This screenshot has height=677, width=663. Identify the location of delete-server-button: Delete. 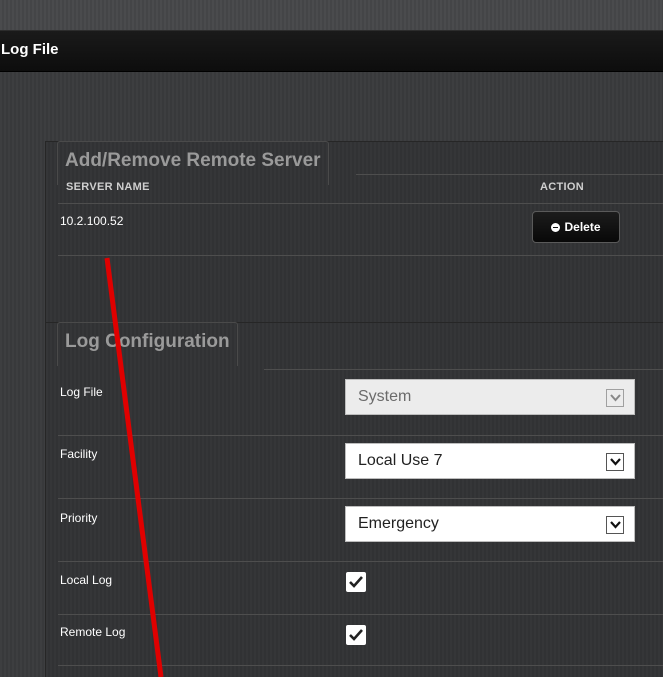
(576, 227).